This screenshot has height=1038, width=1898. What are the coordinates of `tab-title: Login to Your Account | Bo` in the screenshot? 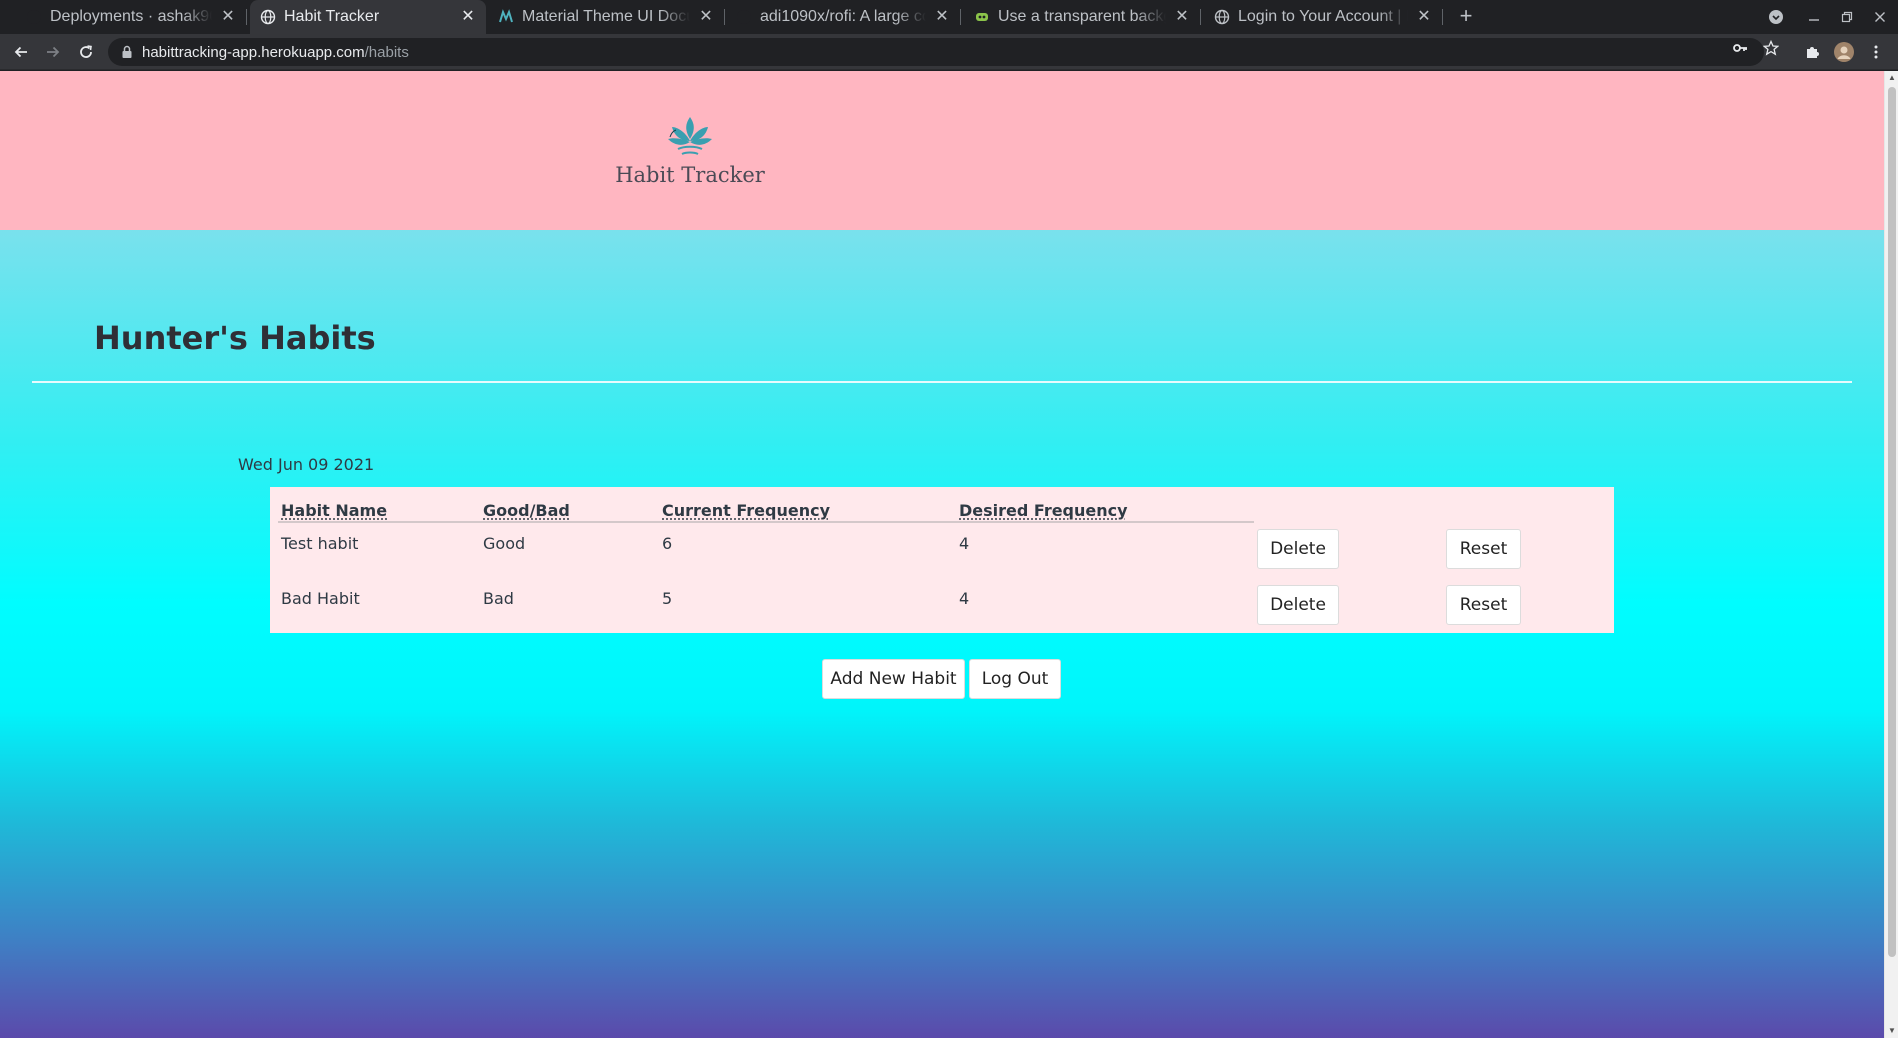 It's located at (1323, 16).